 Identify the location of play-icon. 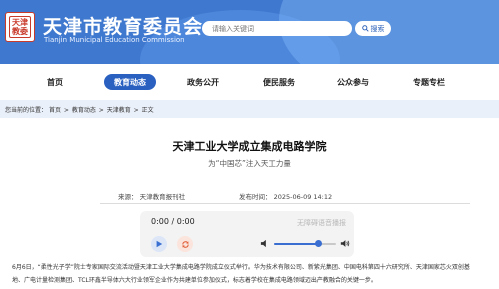
(159, 244).